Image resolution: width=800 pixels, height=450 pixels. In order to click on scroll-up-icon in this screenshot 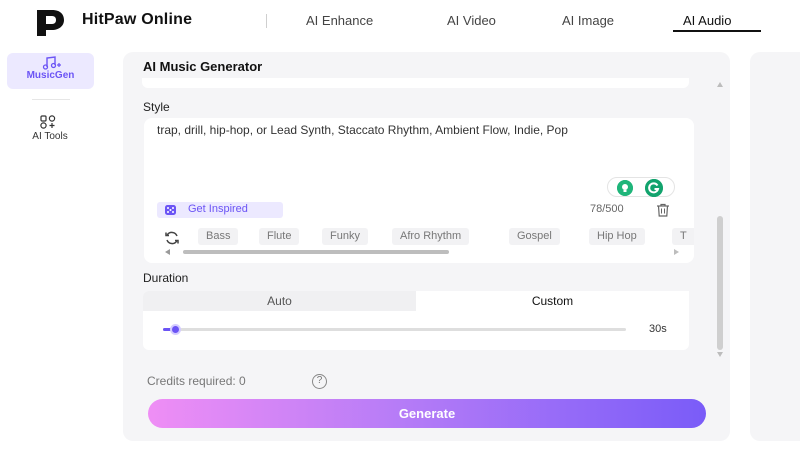, I will do `click(720, 84)`.